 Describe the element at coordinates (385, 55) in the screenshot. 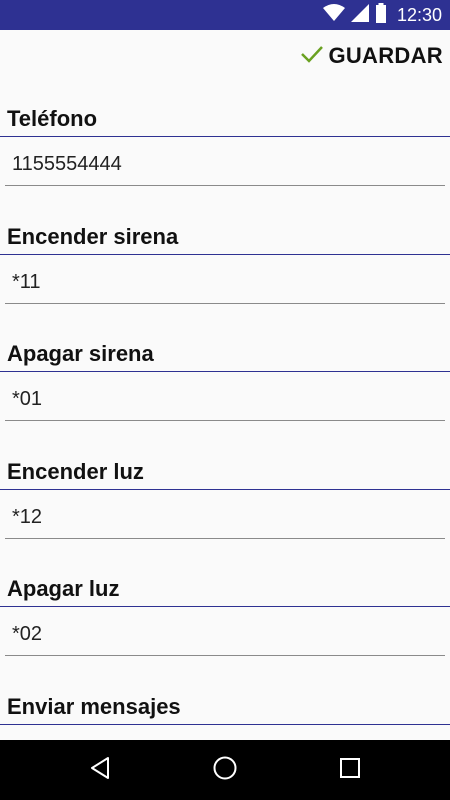

I see `save-label: GUARDAR` at that location.